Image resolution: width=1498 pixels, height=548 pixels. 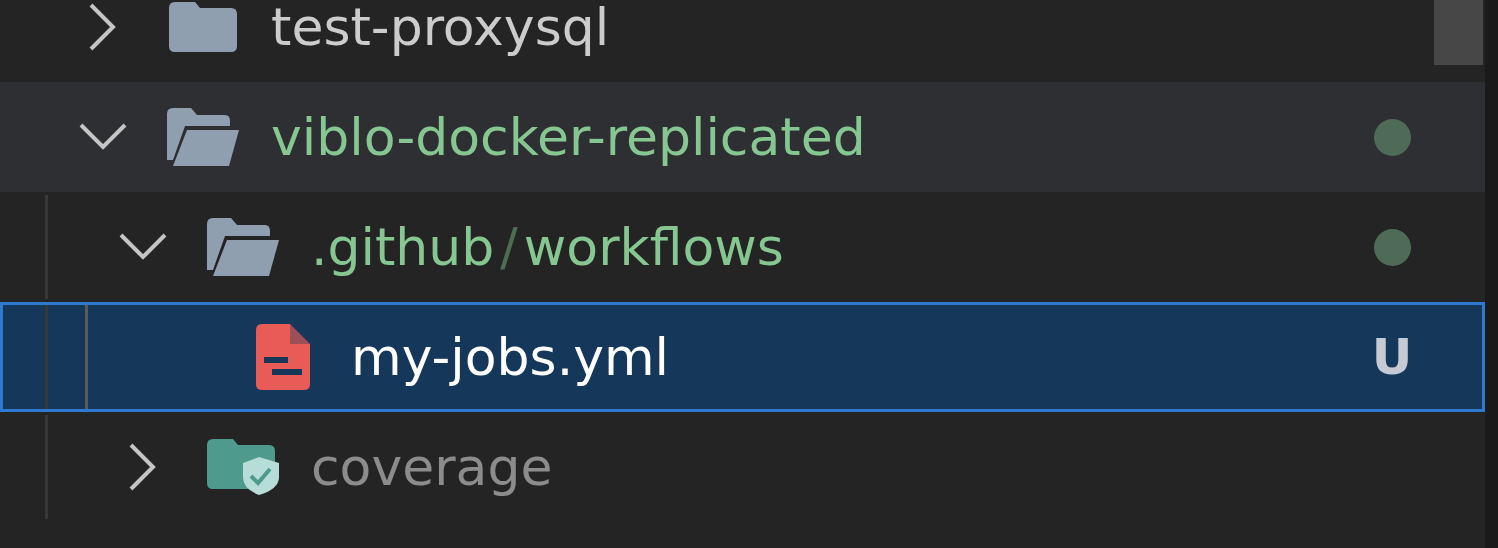 What do you see at coordinates (203, 27) in the screenshot?
I see `folder-icon` at bounding box center [203, 27].